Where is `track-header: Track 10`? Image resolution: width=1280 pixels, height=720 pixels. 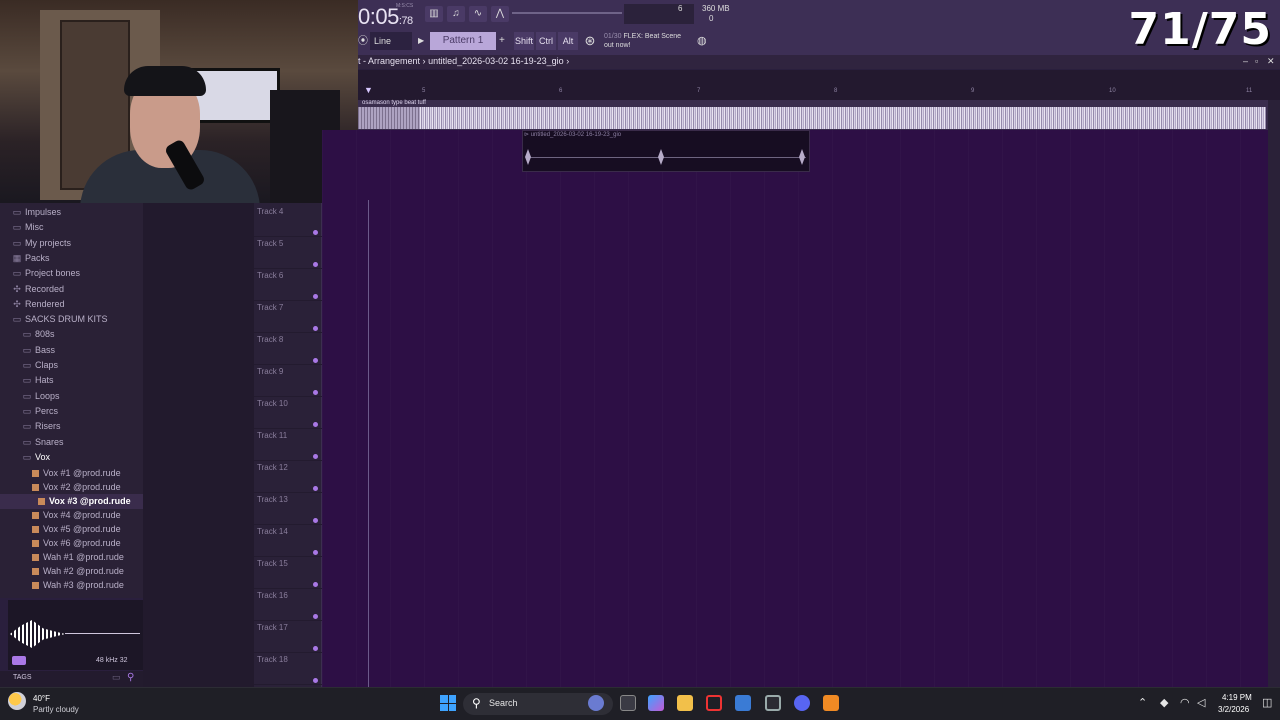
track-header: Track 10 is located at coordinates (288, 413).